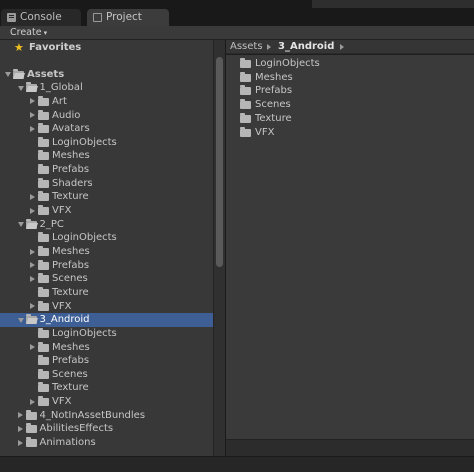 Image resolution: width=474 pixels, height=472 pixels. I want to click on tree-item-favorites: ★ Favorites, so click(106, 48).